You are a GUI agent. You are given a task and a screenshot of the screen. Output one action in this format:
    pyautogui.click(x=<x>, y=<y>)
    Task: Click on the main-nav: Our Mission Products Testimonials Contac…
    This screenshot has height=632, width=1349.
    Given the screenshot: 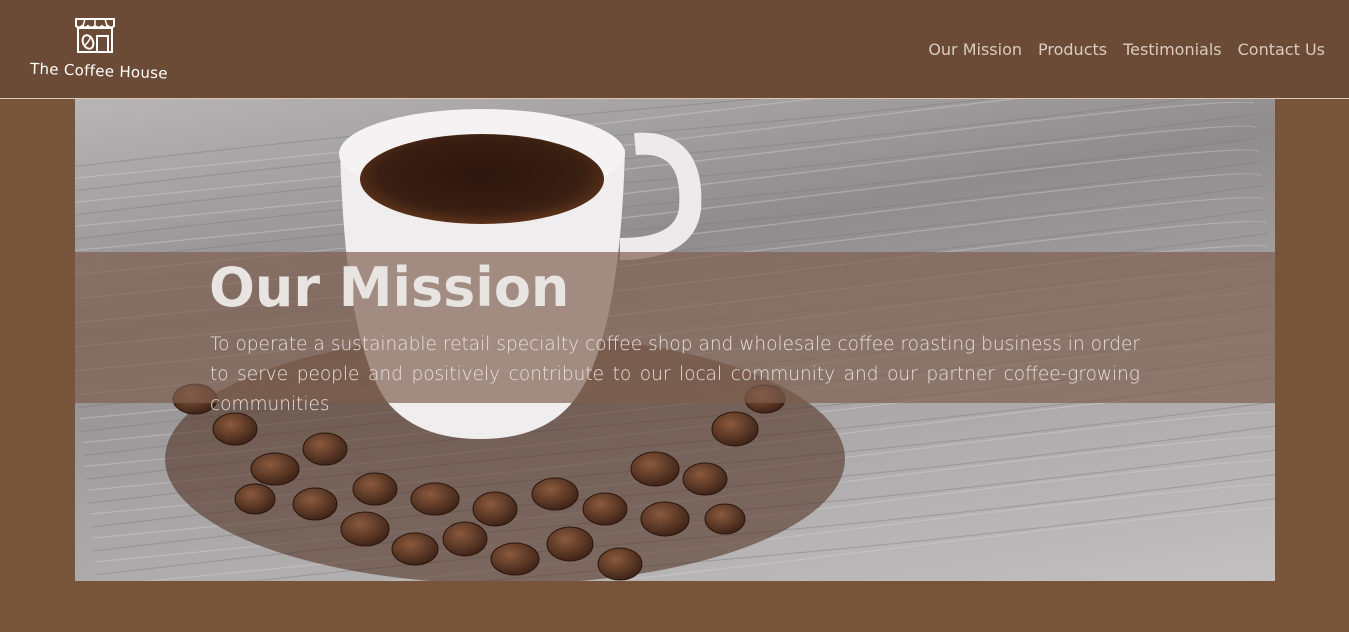 What is the action you would take?
    pyautogui.click(x=1126, y=49)
    